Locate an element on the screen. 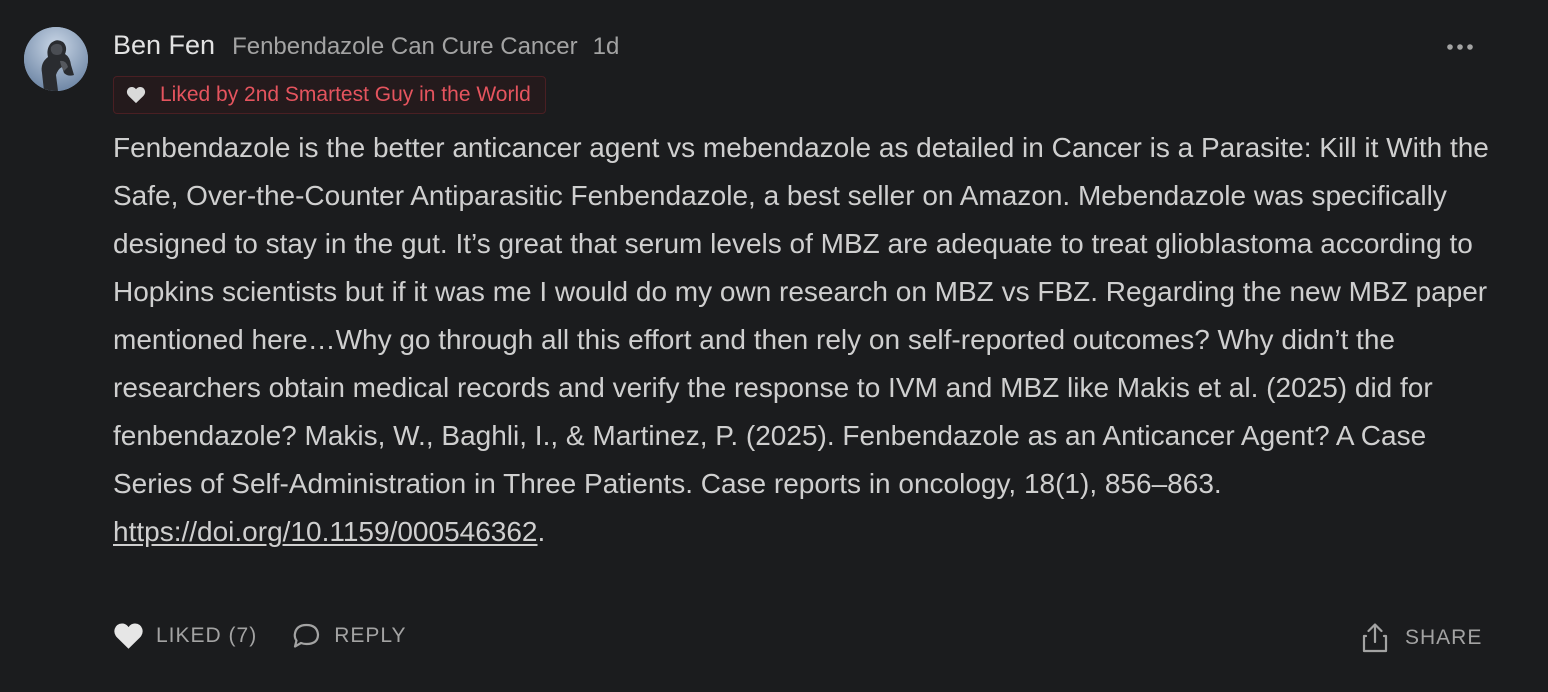 The height and width of the screenshot is (692, 1548). liked-by-label: Liked by 2nd Smartest Guy in the World is located at coordinates (345, 94).